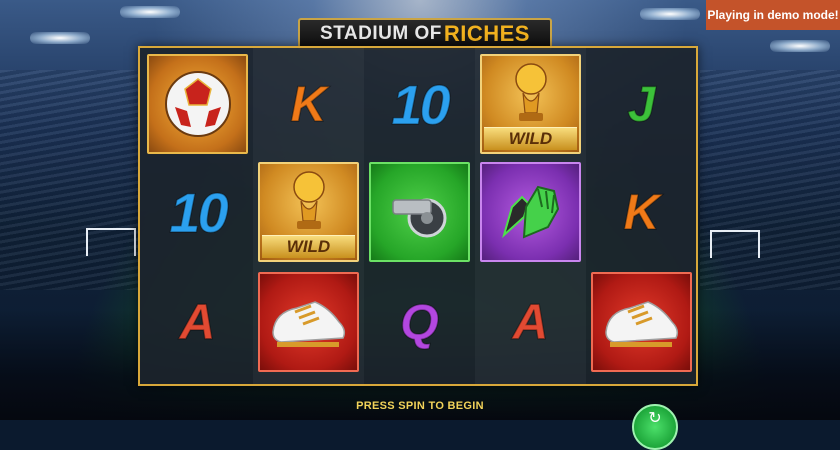 This screenshot has height=450, width=840. I want to click on reel-3: 10 Q, so click(419, 216).